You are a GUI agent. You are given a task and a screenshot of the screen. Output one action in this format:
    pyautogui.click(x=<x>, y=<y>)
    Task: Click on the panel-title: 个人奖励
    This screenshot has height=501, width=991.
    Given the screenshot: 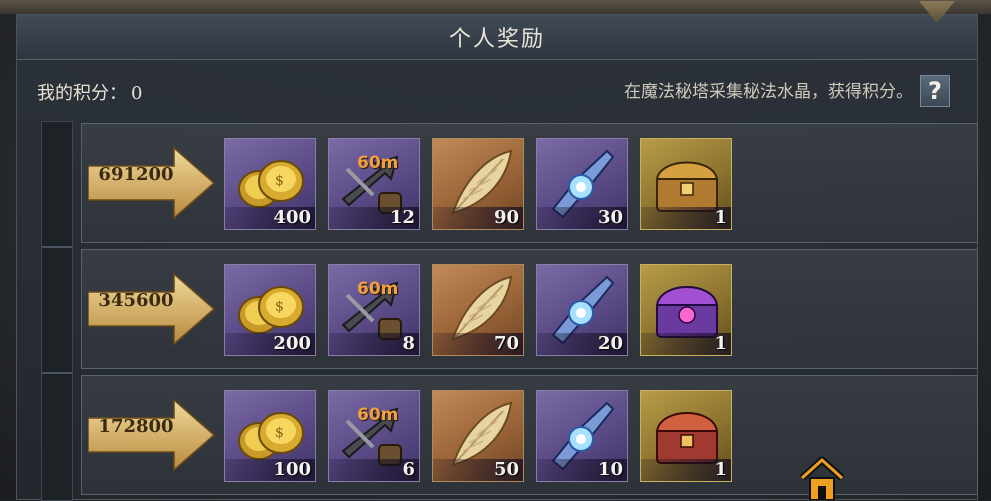 What is the action you would take?
    pyautogui.click(x=496, y=39)
    